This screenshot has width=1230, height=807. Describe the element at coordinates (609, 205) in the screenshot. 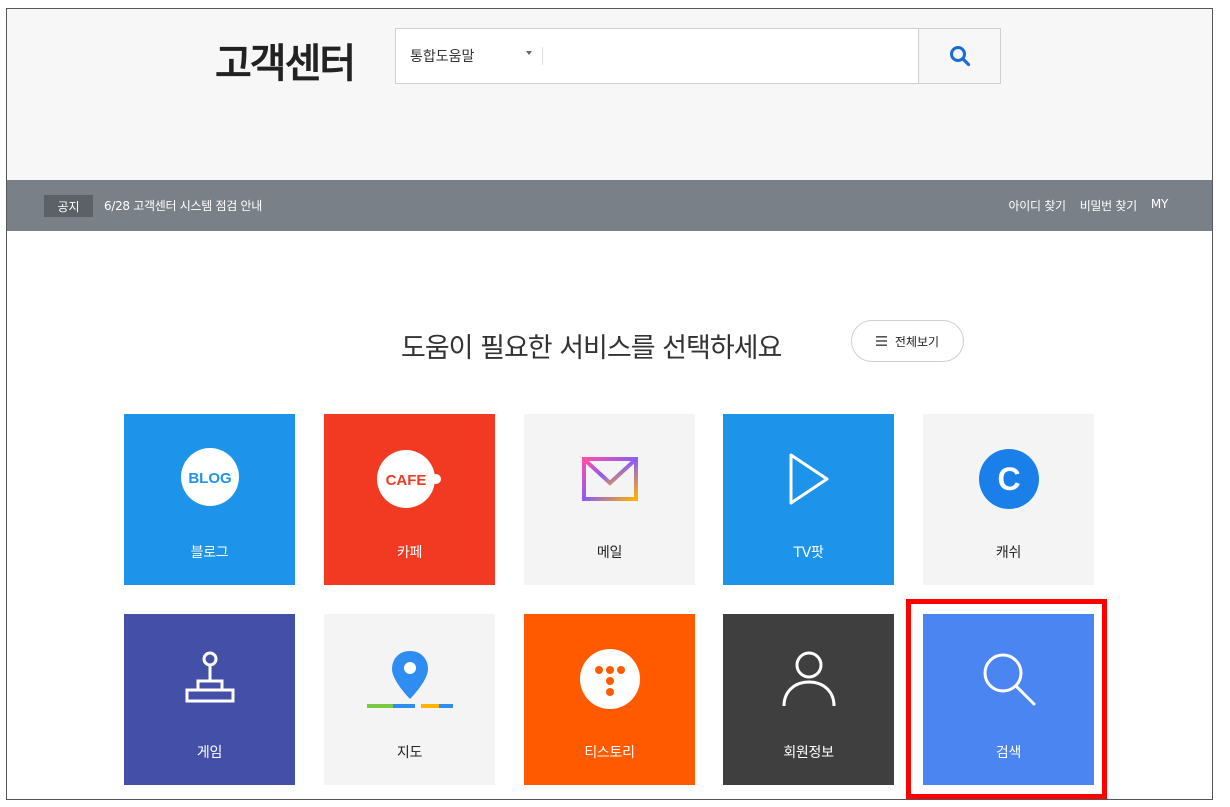

I see `notice-bar: 공지 6/28 고객센터 시스템 점검 안내 아이디 찾기 비밀번 찾기 MY` at that location.